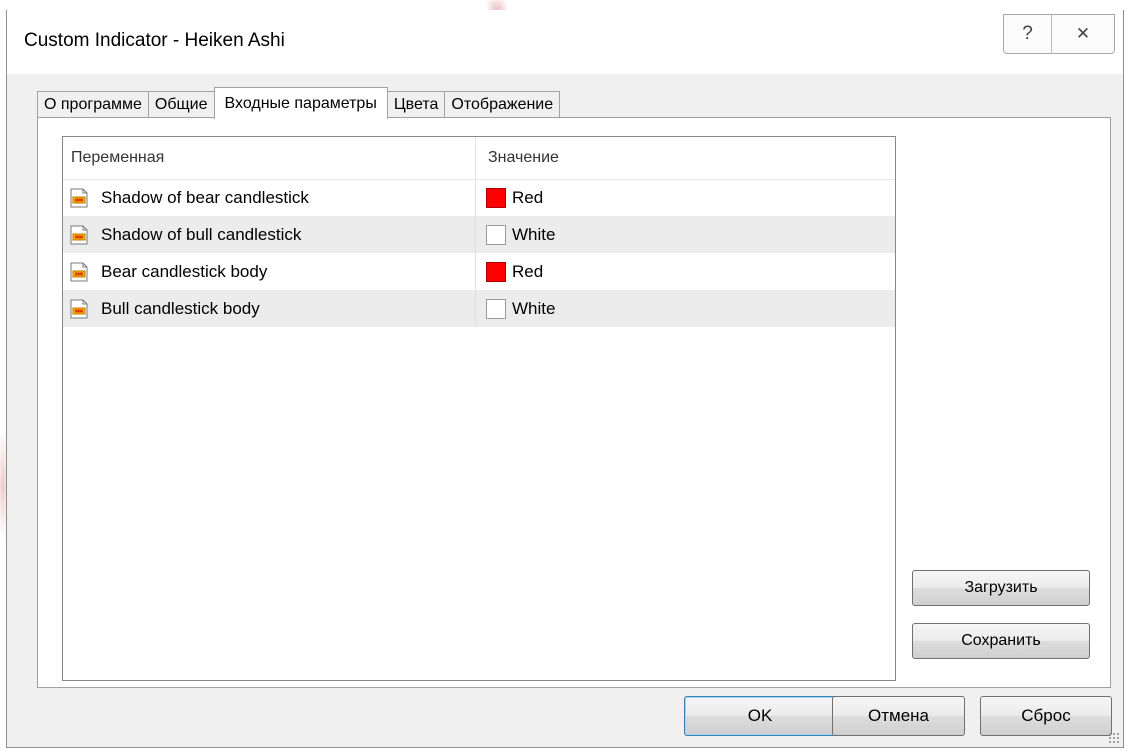 The image size is (1131, 754). I want to click on table-row: Shadow of bear candlestick Red, so click(479, 197).